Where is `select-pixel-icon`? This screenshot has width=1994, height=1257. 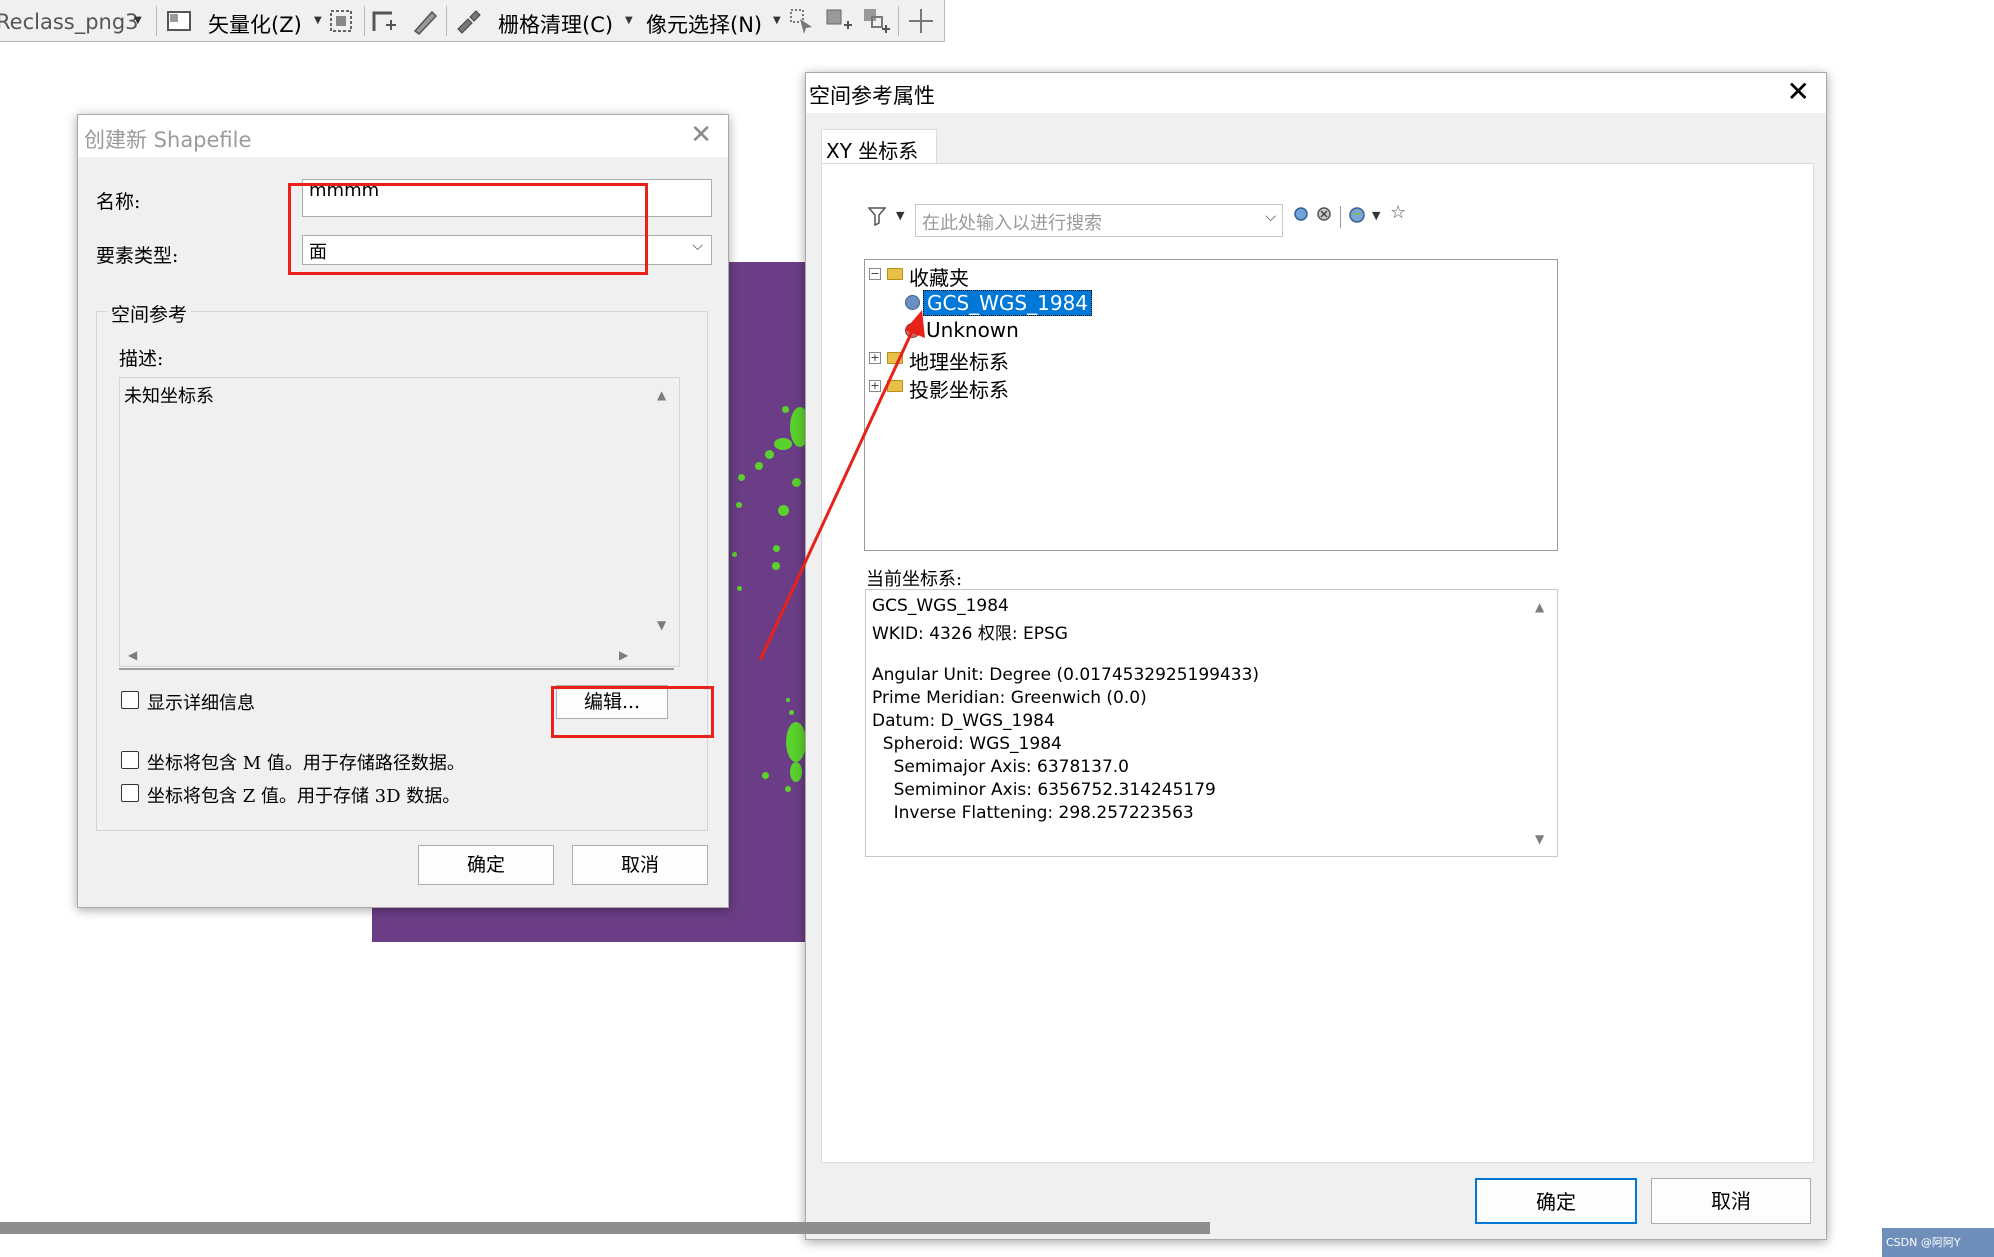
select-pixel-icon is located at coordinates (802, 21).